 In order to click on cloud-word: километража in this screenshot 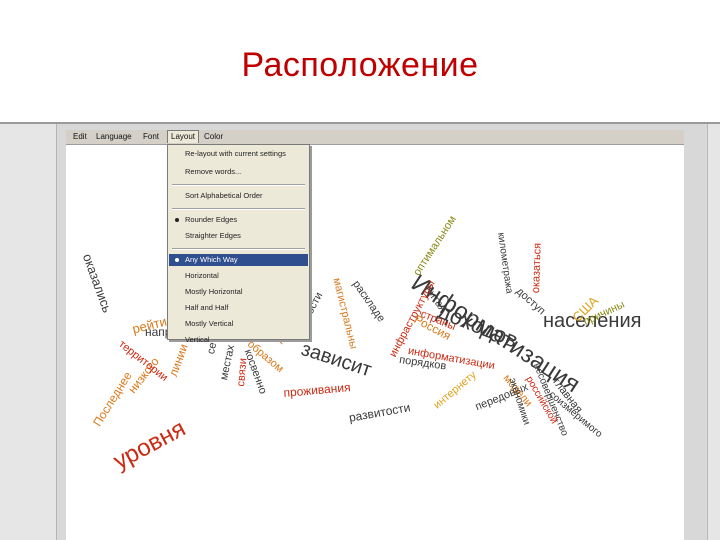, I will do `click(505, 263)`.